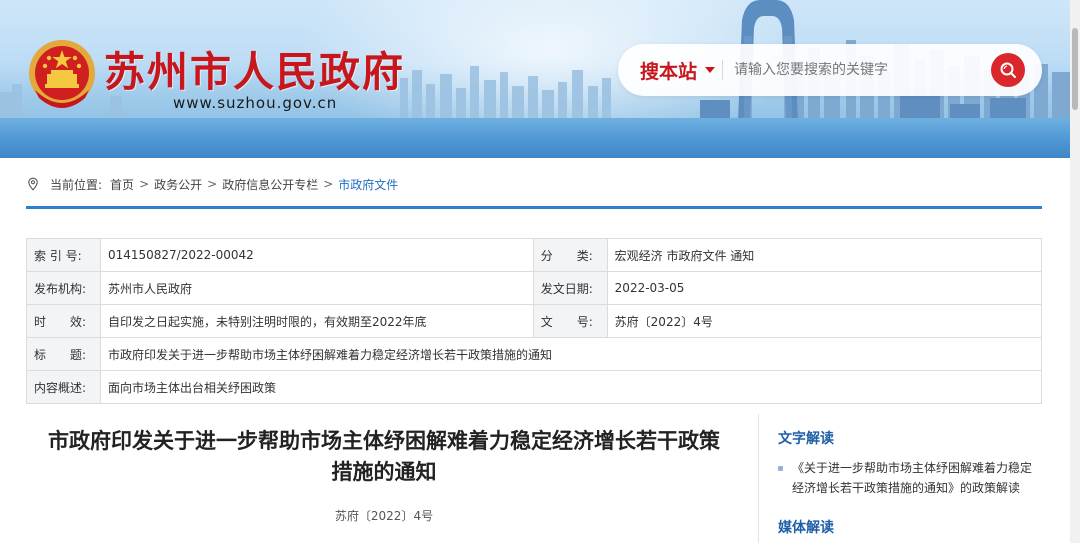 The width and height of the screenshot is (1080, 543). Describe the element at coordinates (384, 457) in the screenshot. I see `article-title: 市政府印发关于进一步帮助市场主体纾困解难着力稳定经济增长若干政策 措施的通知` at that location.